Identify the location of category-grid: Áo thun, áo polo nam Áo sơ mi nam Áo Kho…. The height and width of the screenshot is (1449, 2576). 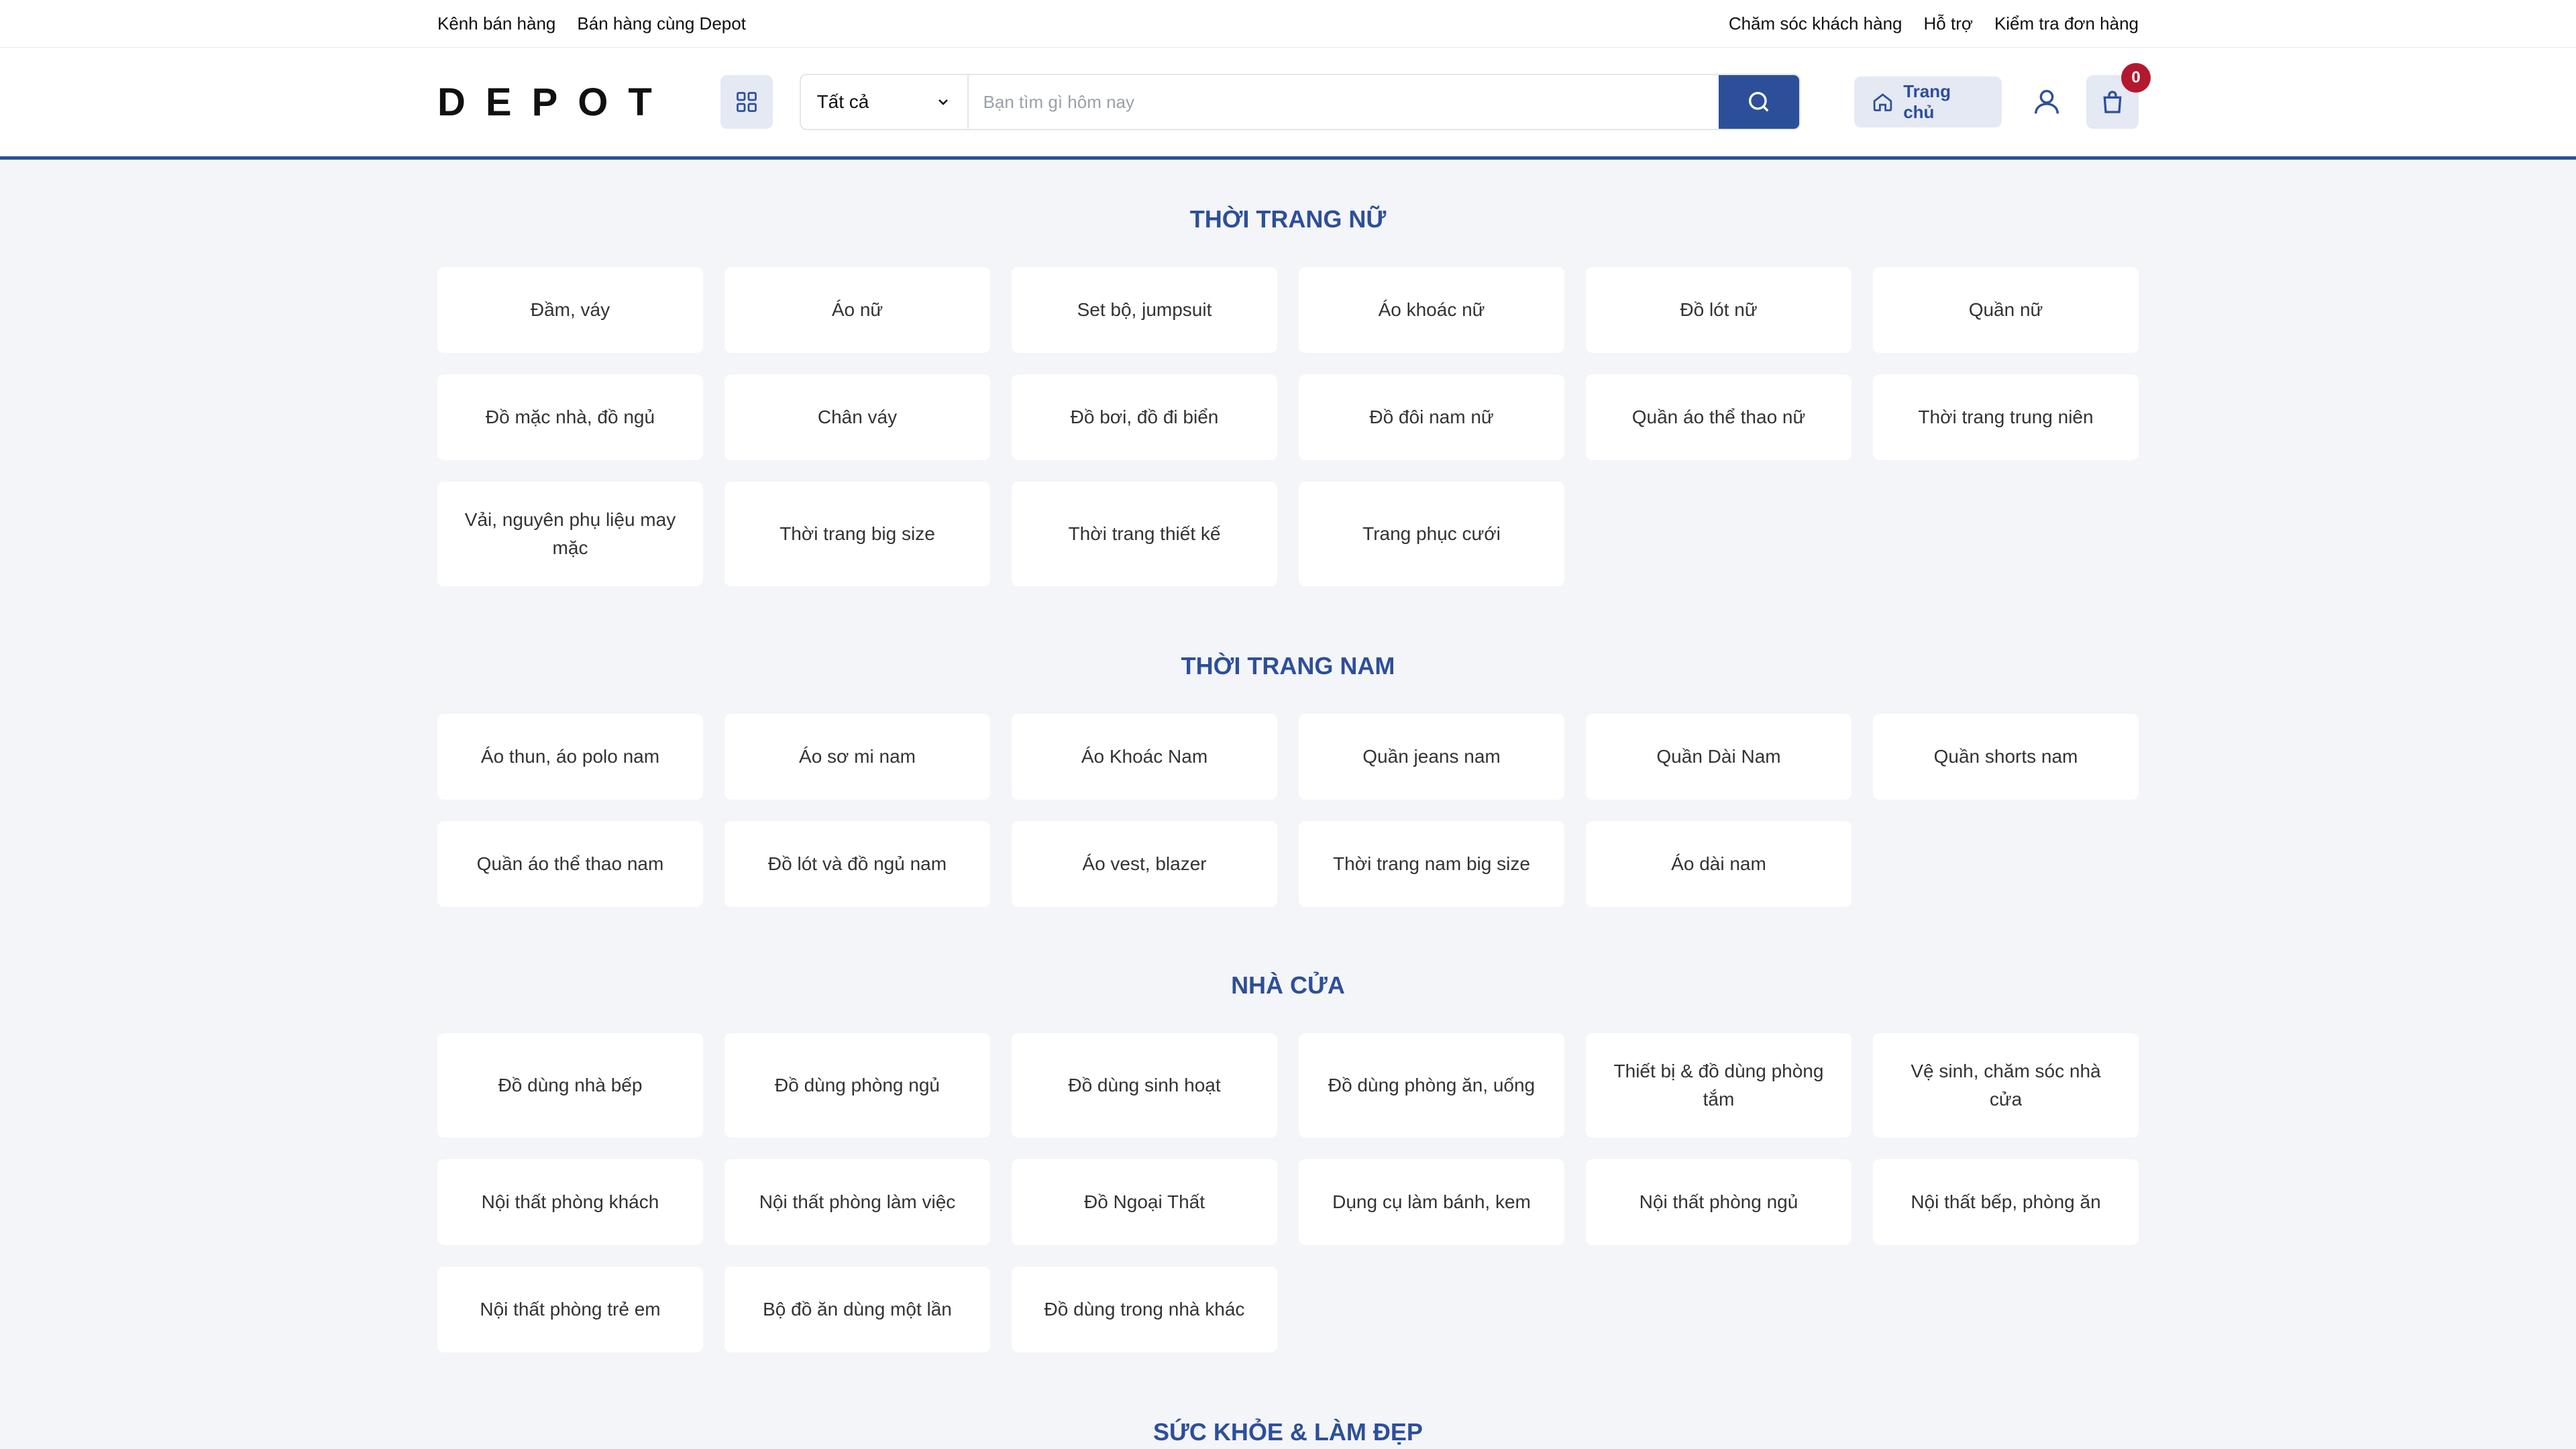
(1288, 810).